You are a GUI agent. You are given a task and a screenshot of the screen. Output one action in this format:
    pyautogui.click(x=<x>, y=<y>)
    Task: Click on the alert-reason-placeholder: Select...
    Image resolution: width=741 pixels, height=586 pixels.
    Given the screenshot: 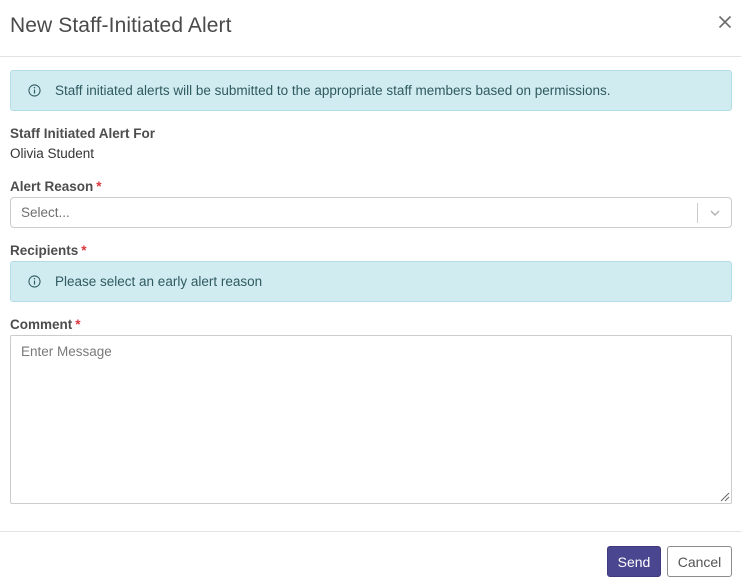 What is the action you would take?
    pyautogui.click(x=45, y=212)
    